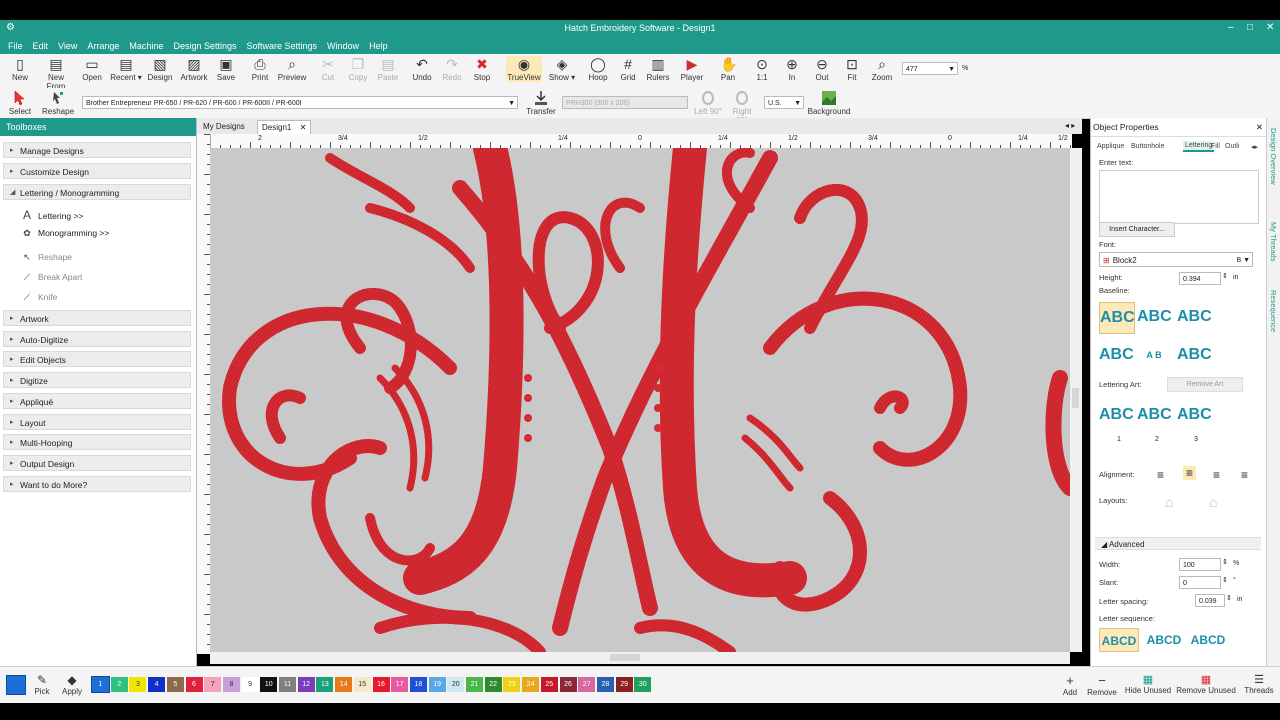 Image resolution: width=1280 pixels, height=720 pixels. What do you see at coordinates (1250, 27) in the screenshot?
I see `maximize-icon: □` at bounding box center [1250, 27].